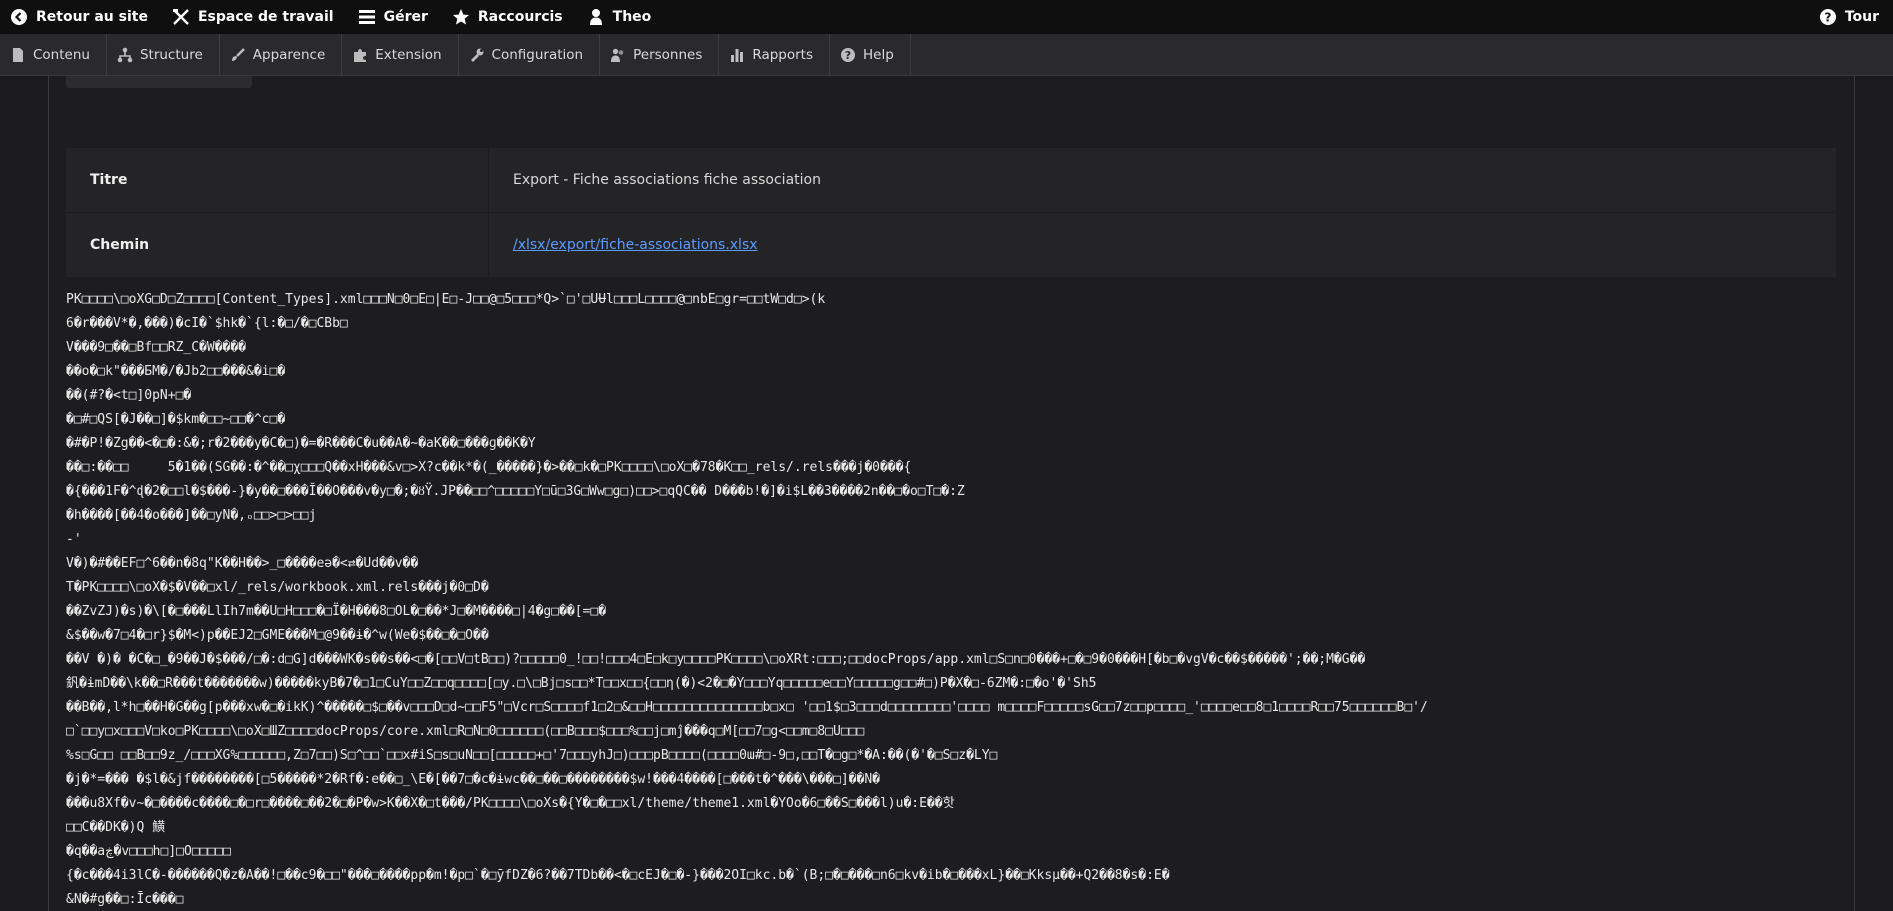 This screenshot has width=1893, height=911. I want to click on tray-item-configuration: Configuration, so click(530, 54).